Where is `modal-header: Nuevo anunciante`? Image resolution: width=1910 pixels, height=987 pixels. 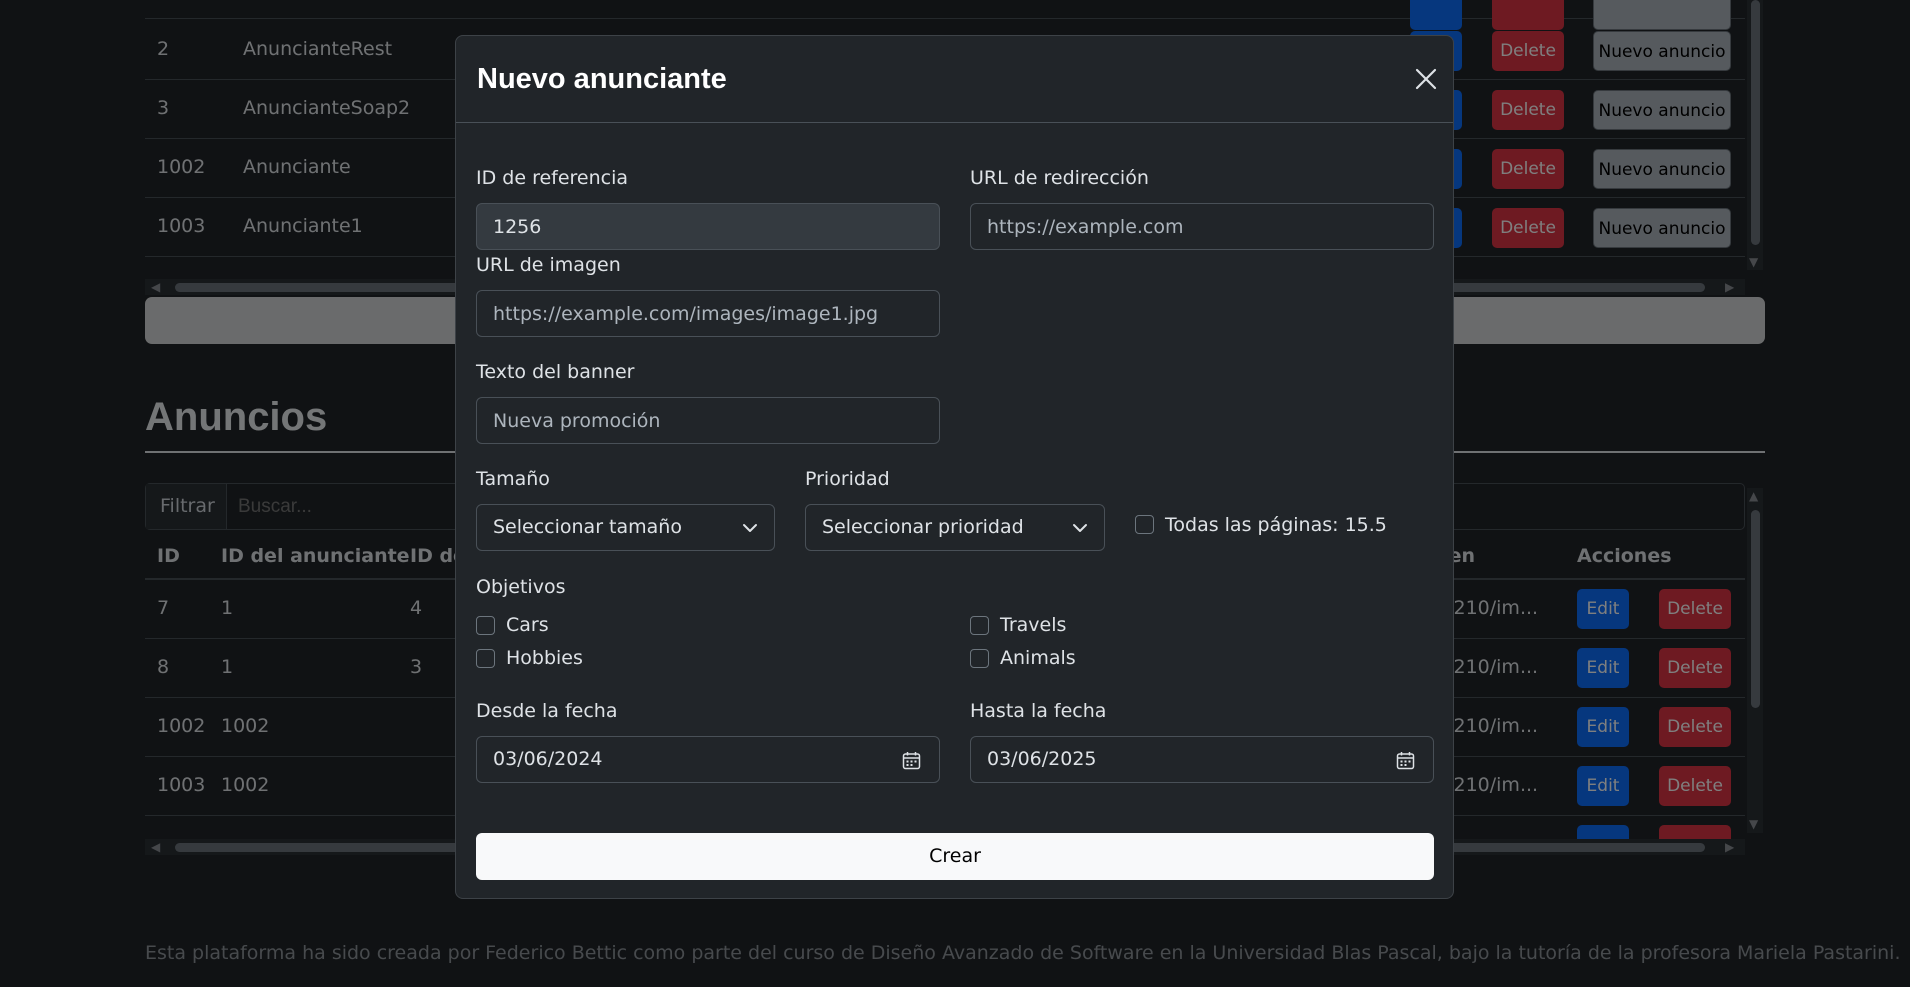 modal-header: Nuevo anunciante is located at coordinates (954, 79).